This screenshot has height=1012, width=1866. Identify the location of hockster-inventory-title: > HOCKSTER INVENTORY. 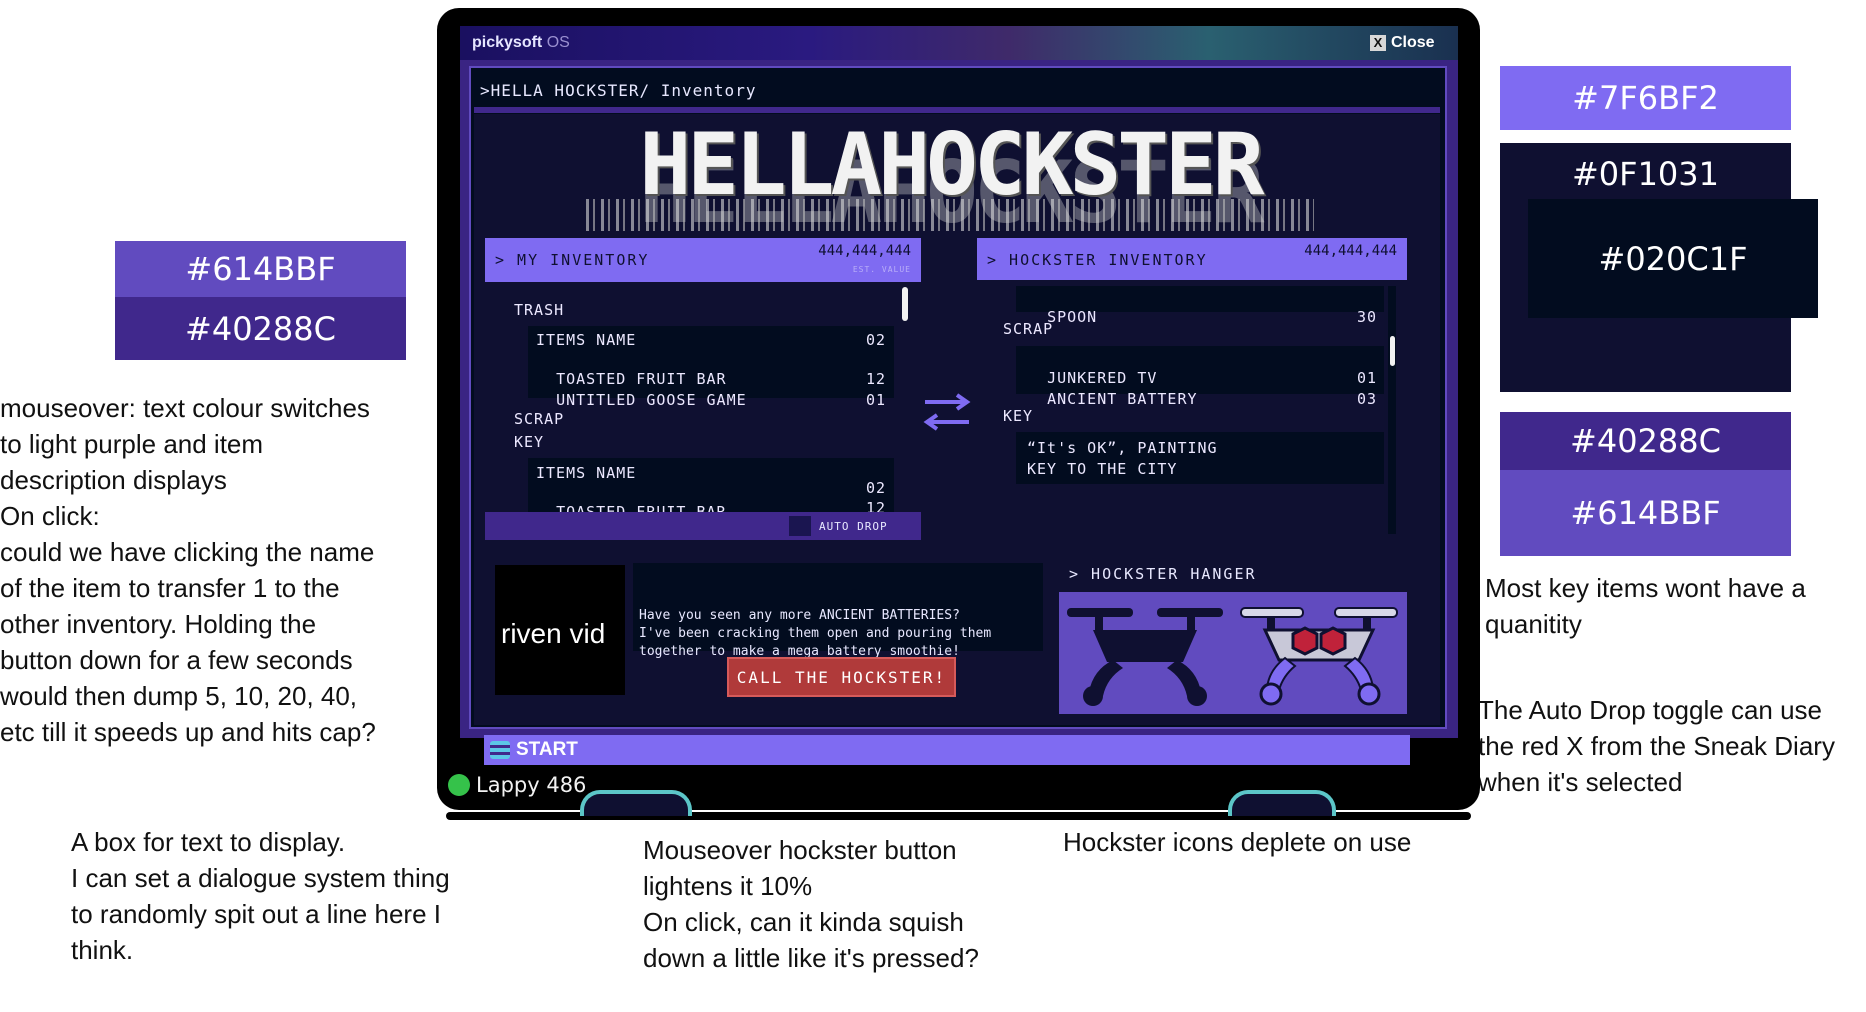
(1097, 260).